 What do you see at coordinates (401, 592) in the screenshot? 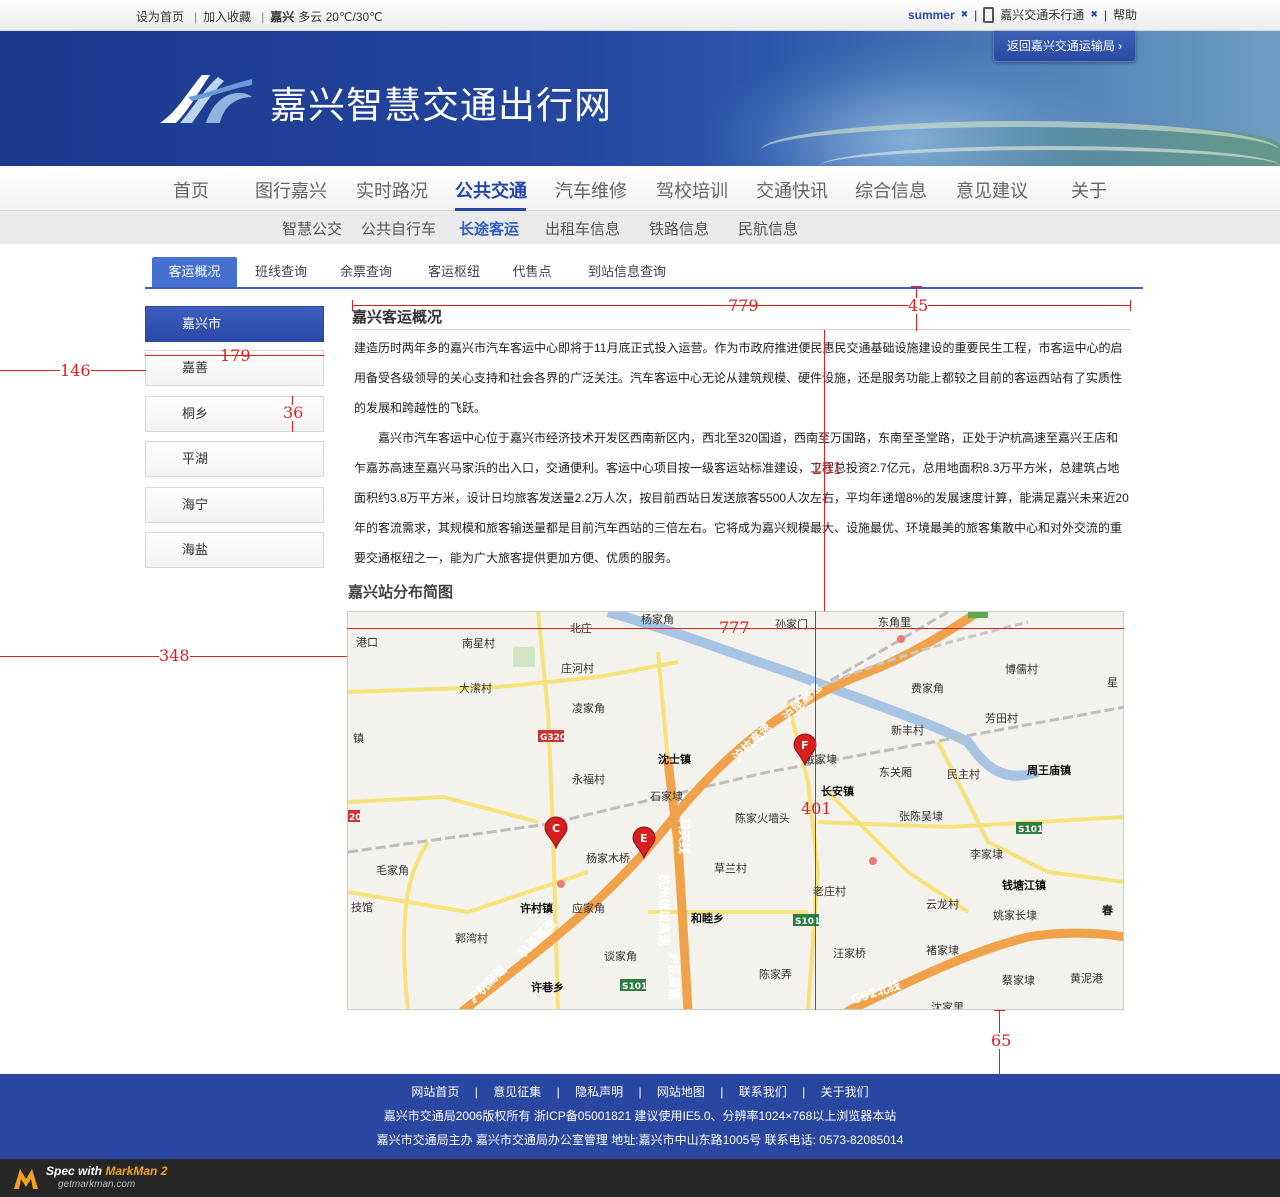
I see `map-title: 嘉兴站分布简图` at bounding box center [401, 592].